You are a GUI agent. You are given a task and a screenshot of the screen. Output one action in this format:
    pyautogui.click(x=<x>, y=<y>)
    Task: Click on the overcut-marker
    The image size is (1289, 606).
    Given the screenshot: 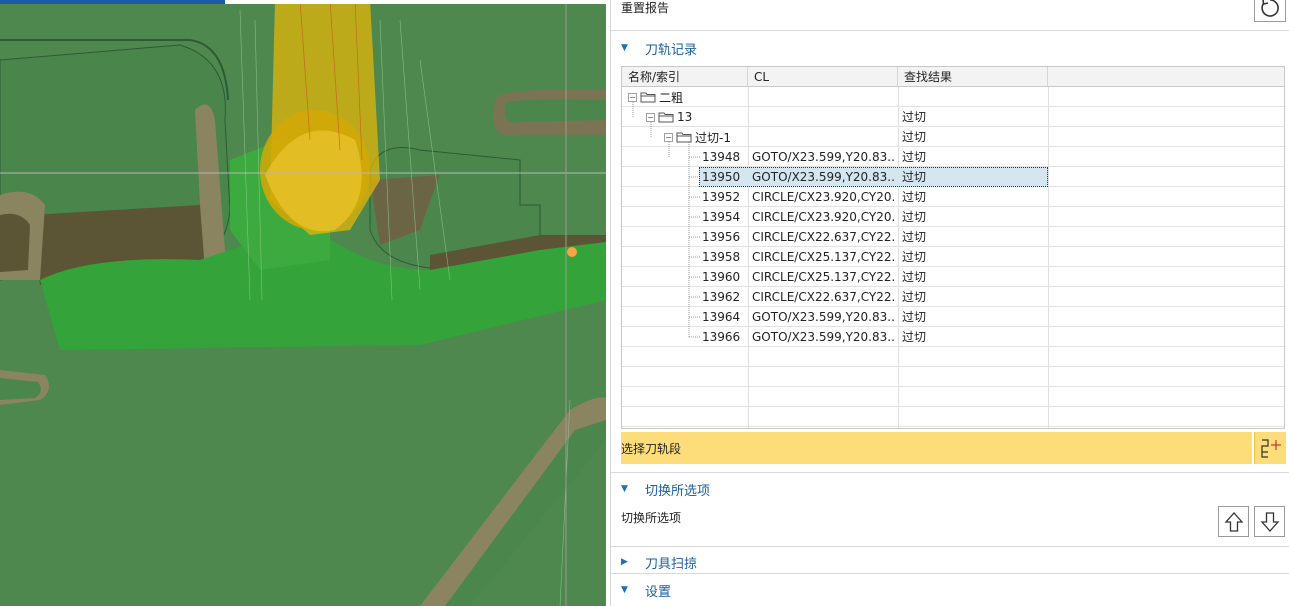 What is the action you would take?
    pyautogui.click(x=572, y=252)
    